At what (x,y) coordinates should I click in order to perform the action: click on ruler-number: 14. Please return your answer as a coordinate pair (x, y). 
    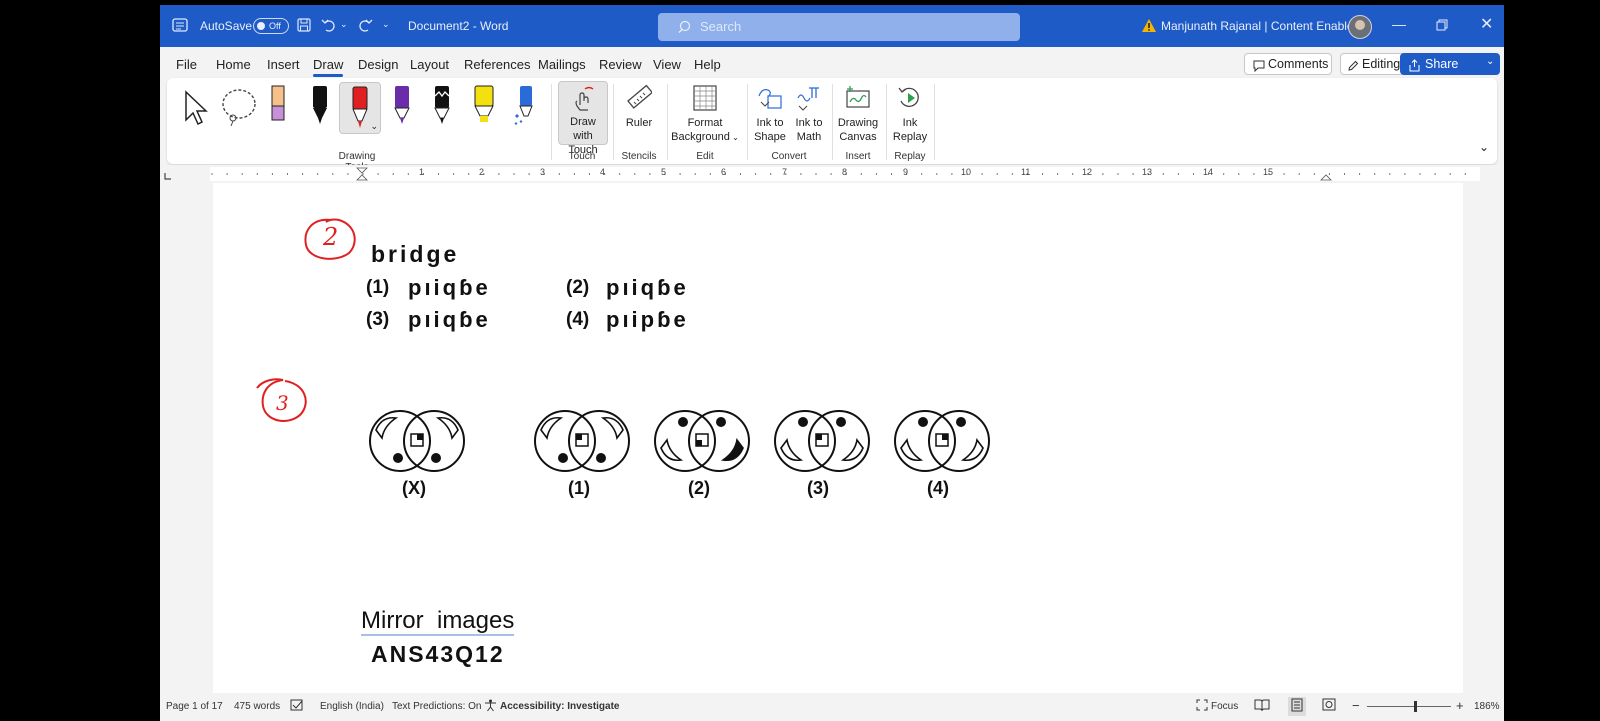
    Looking at the image, I should click on (1208, 172).